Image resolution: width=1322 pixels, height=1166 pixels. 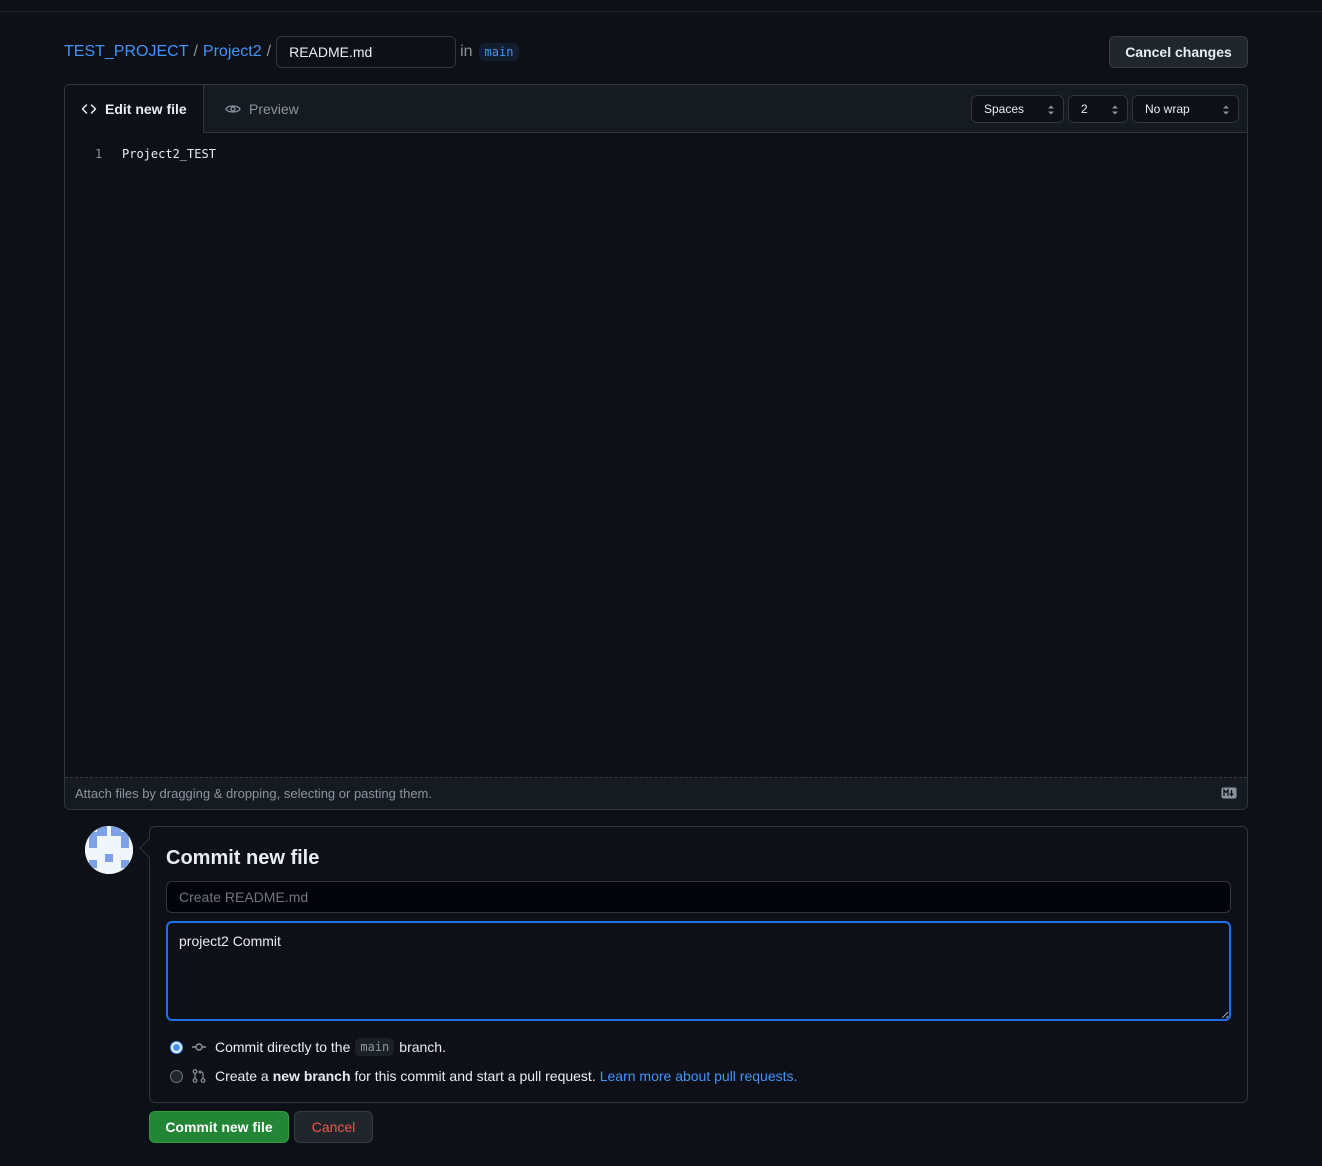 What do you see at coordinates (274, 109) in the screenshot?
I see `tab-label: Preview` at bounding box center [274, 109].